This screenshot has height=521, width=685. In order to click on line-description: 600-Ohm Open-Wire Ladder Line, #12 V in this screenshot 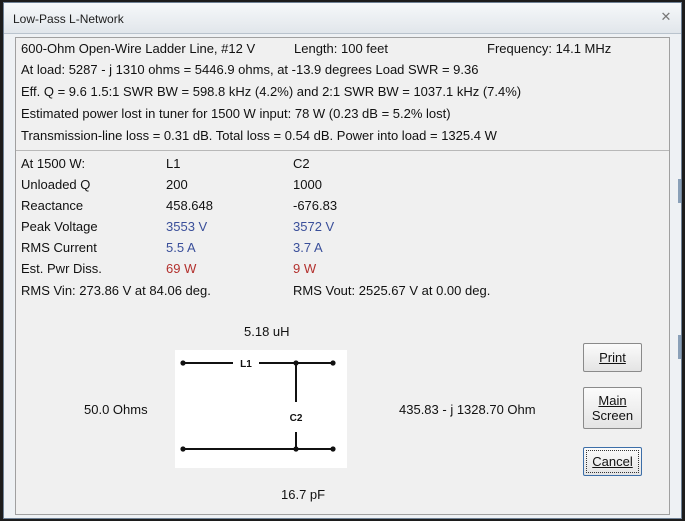, I will do `click(138, 48)`.